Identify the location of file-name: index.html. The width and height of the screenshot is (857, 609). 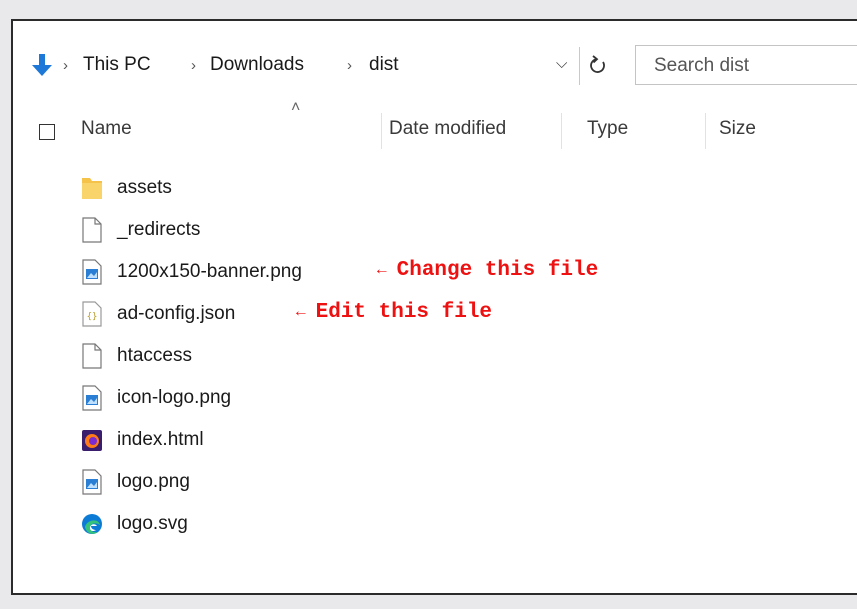
(160, 439).